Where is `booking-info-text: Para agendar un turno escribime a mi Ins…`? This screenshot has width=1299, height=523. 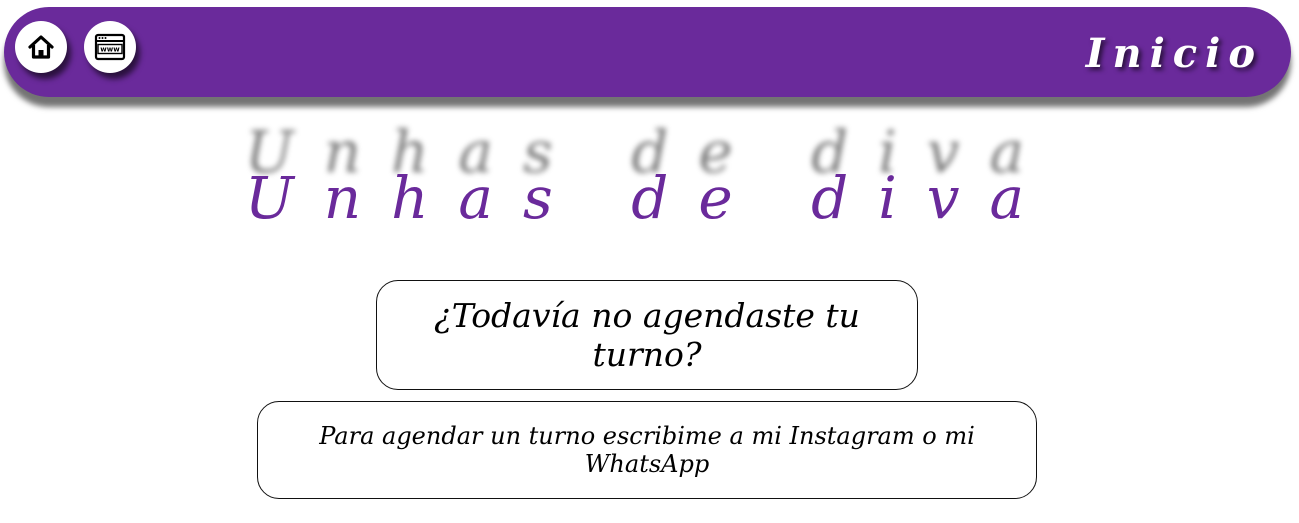
booking-info-text: Para agendar un turno escribime a mi Ins… is located at coordinates (647, 450).